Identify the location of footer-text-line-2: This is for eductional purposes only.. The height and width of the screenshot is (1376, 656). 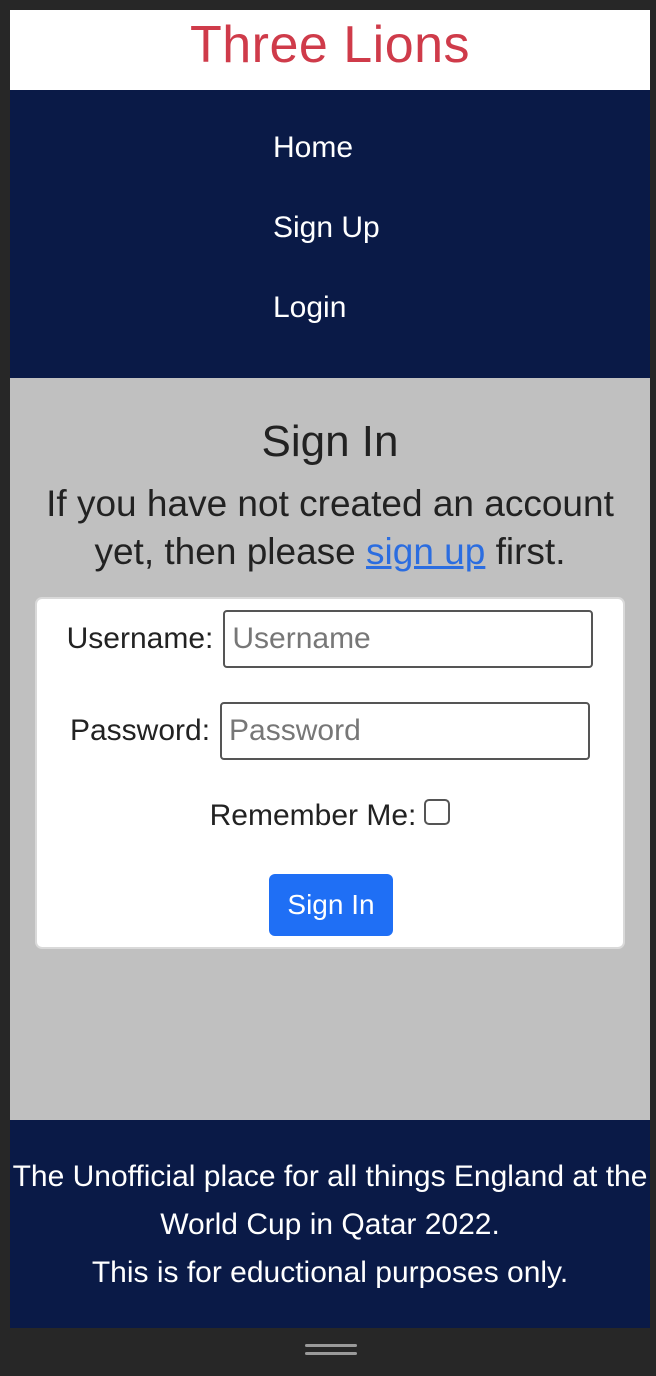
(330, 1272).